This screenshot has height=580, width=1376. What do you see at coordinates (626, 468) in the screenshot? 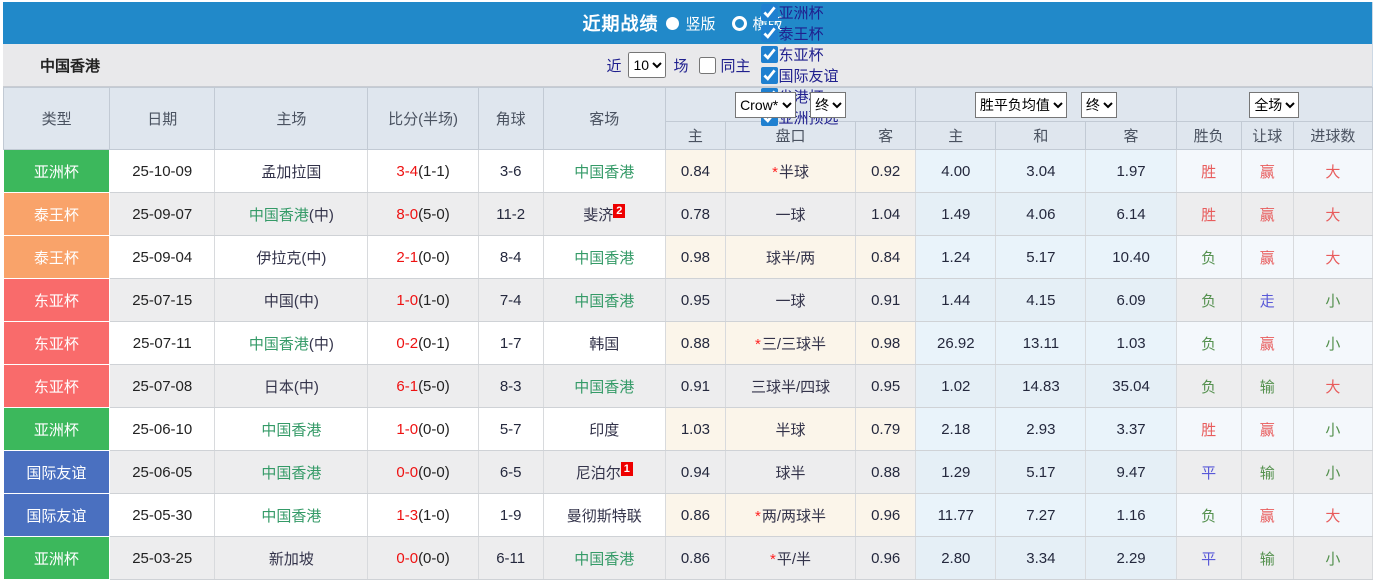
I see `away-team-rank-badge: 1` at bounding box center [626, 468].